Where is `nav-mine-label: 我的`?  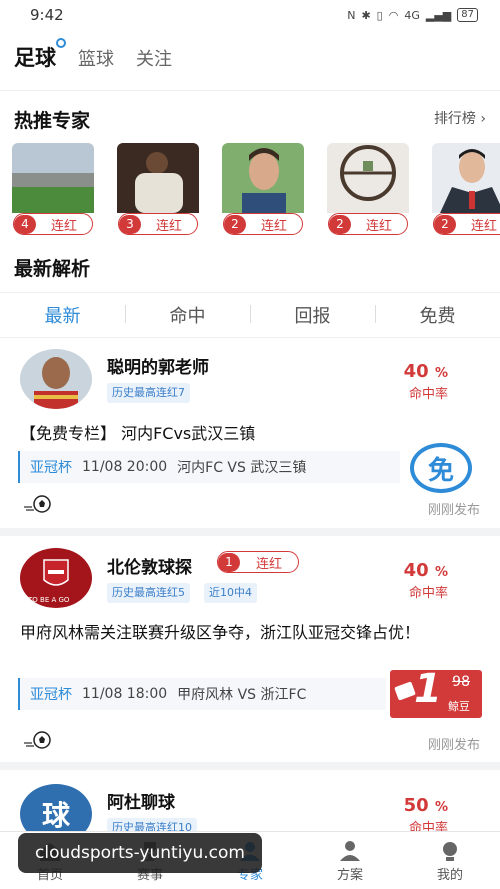
nav-mine-label: 我的 is located at coordinates (449, 875).